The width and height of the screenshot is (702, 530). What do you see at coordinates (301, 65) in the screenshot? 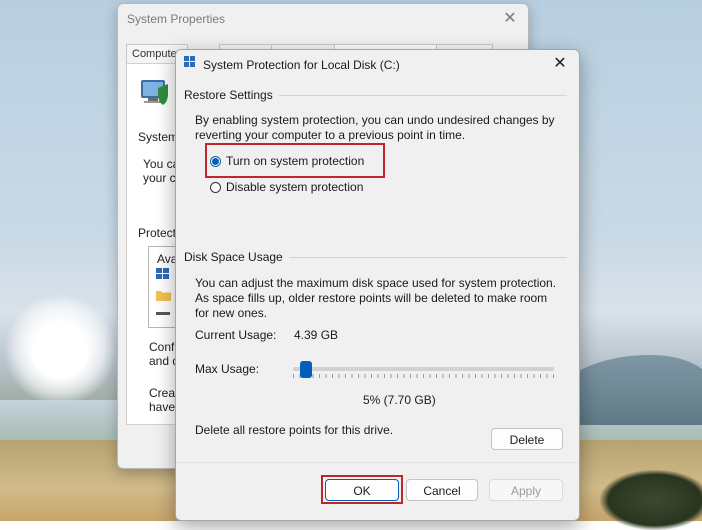
I see `dialog-title: System Protection for Local Disk (C:)` at bounding box center [301, 65].